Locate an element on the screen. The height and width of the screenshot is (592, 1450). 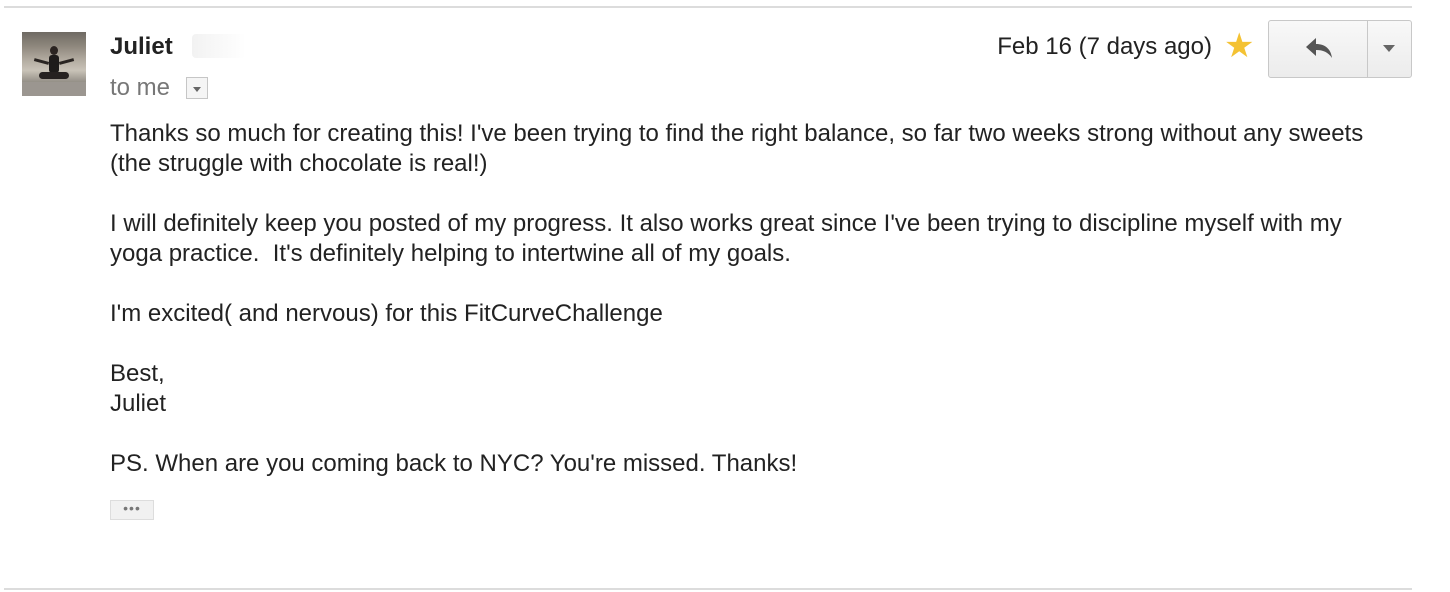
reply-button-group is located at coordinates (1340, 49).